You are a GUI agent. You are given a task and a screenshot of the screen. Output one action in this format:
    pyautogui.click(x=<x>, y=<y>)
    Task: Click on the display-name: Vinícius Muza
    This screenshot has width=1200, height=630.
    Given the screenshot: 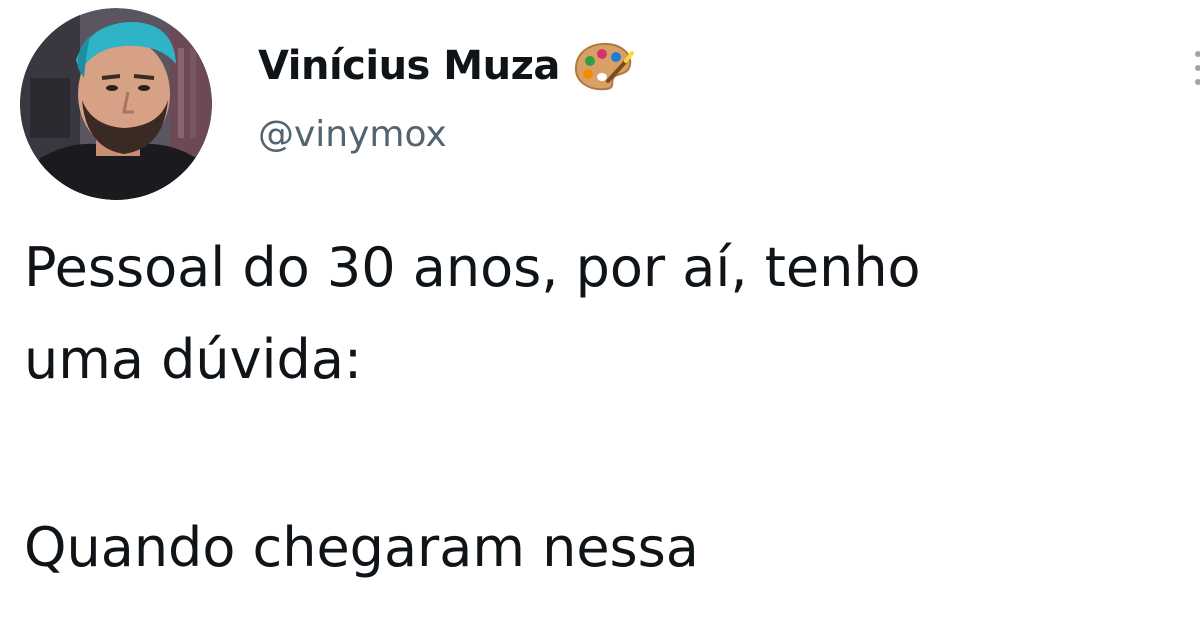 What is the action you would take?
    pyautogui.click(x=409, y=66)
    